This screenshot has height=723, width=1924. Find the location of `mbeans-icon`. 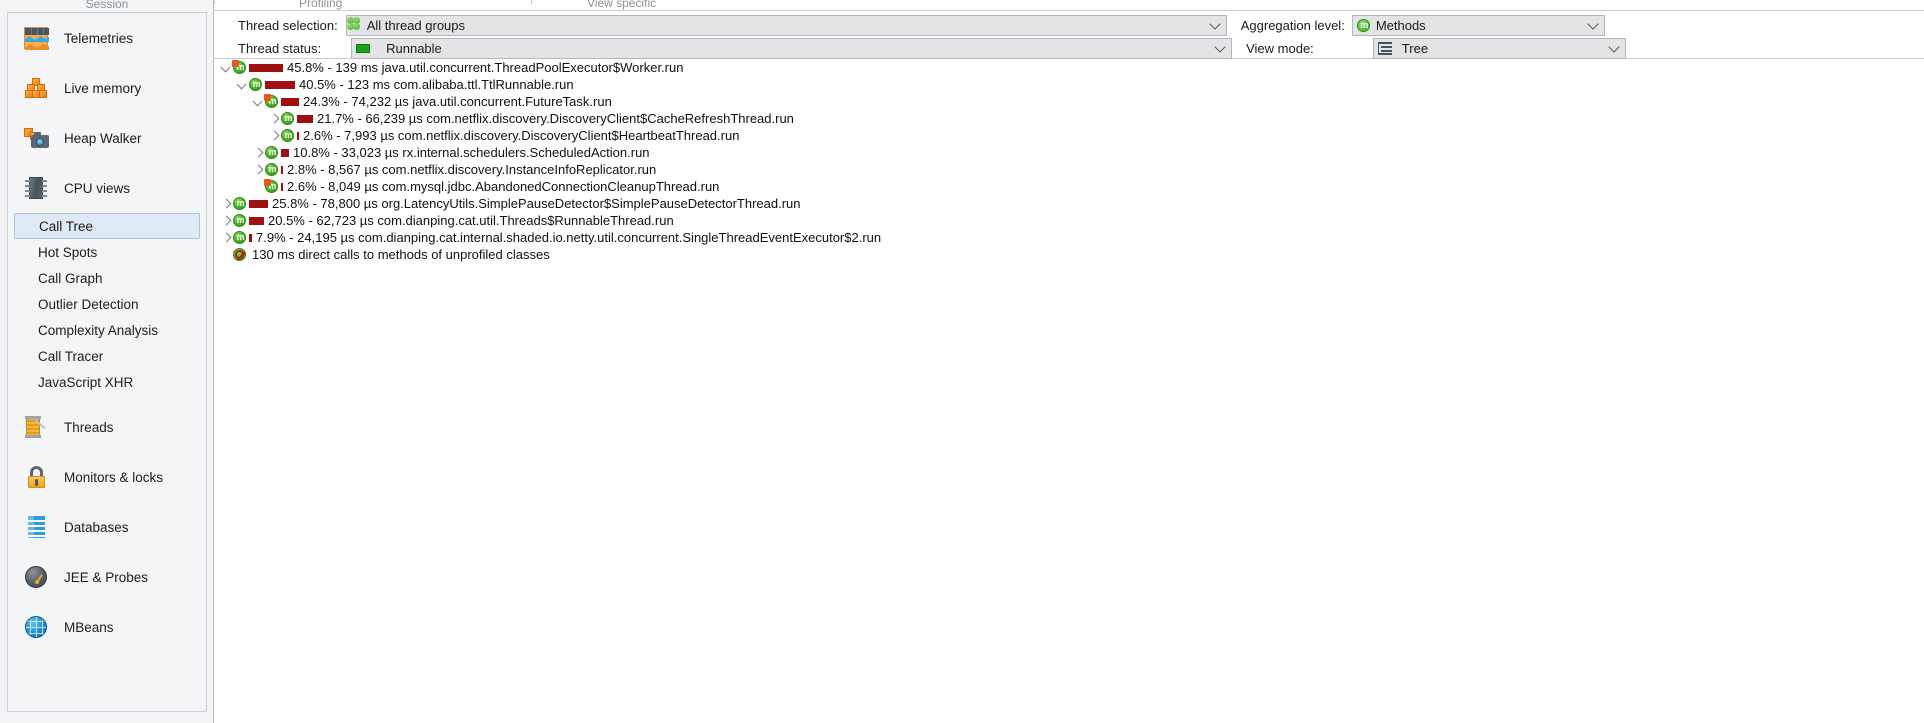

mbeans-icon is located at coordinates (36, 627).